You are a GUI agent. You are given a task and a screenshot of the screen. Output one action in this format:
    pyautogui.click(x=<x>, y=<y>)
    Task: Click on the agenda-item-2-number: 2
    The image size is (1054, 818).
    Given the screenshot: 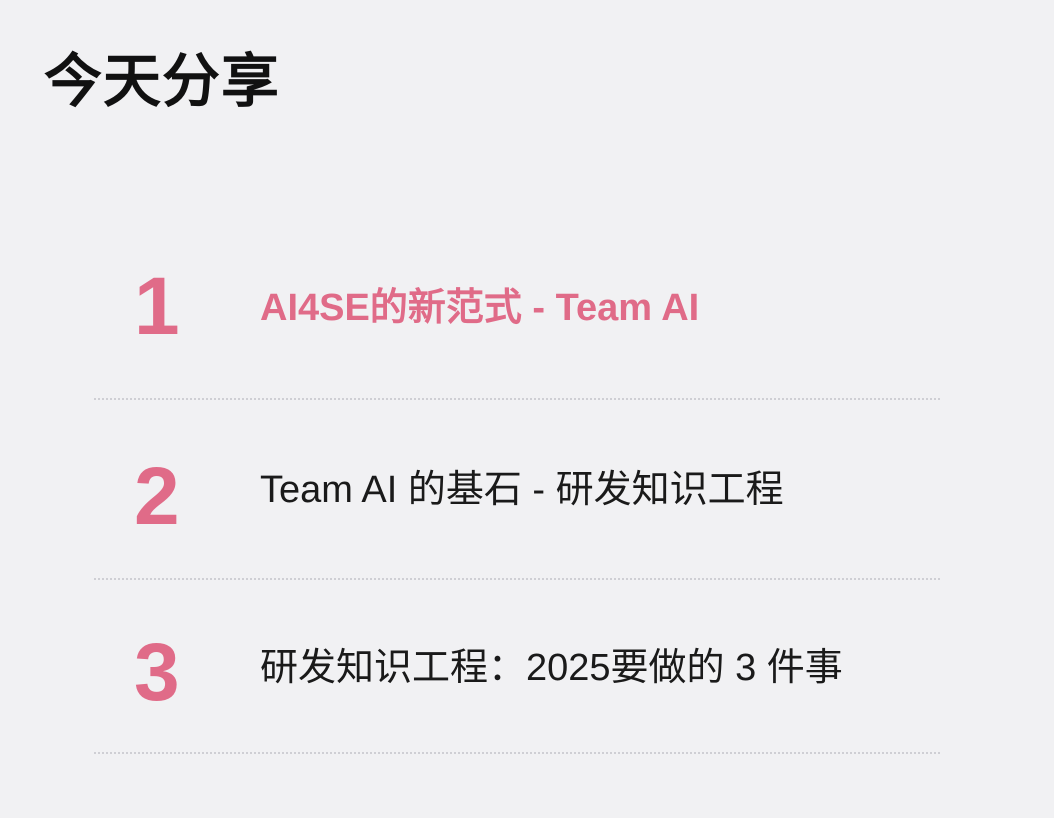 What is the action you would take?
    pyautogui.click(x=157, y=496)
    